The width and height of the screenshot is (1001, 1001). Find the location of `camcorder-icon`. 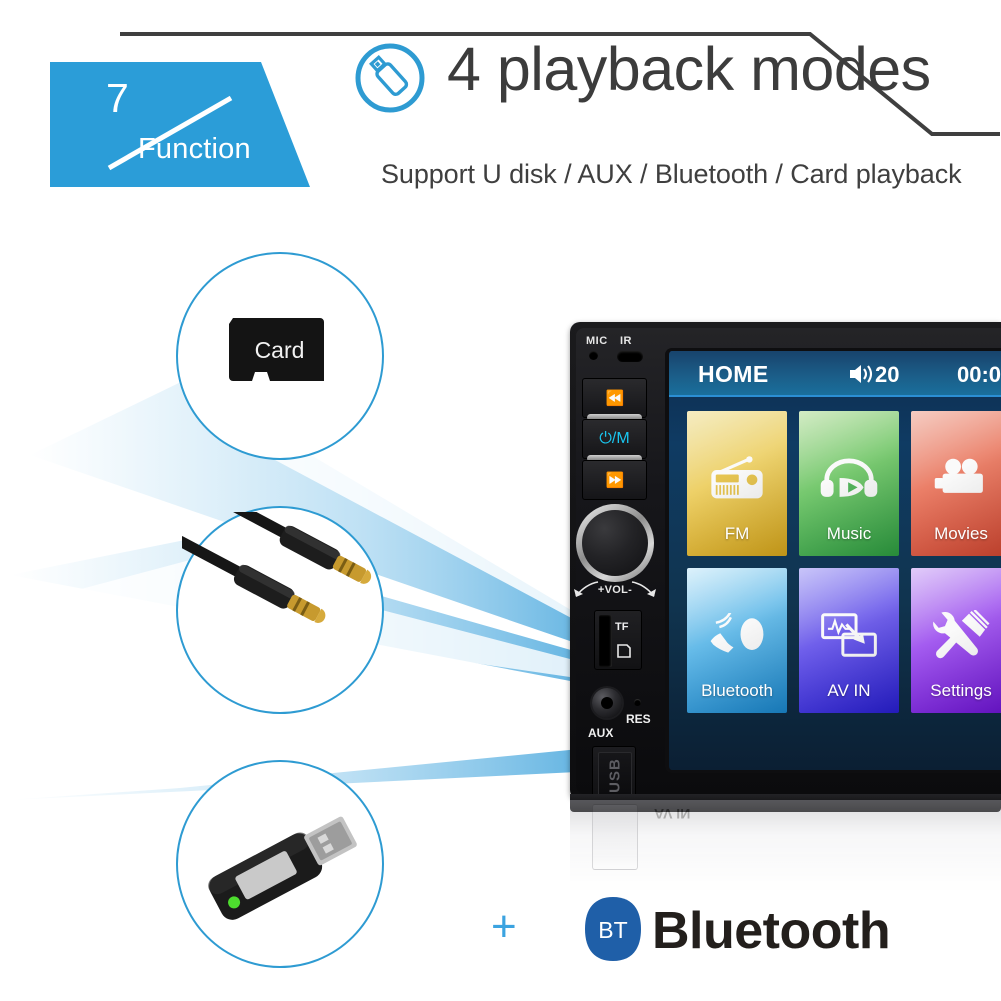

camcorder-icon is located at coordinates (956, 478).